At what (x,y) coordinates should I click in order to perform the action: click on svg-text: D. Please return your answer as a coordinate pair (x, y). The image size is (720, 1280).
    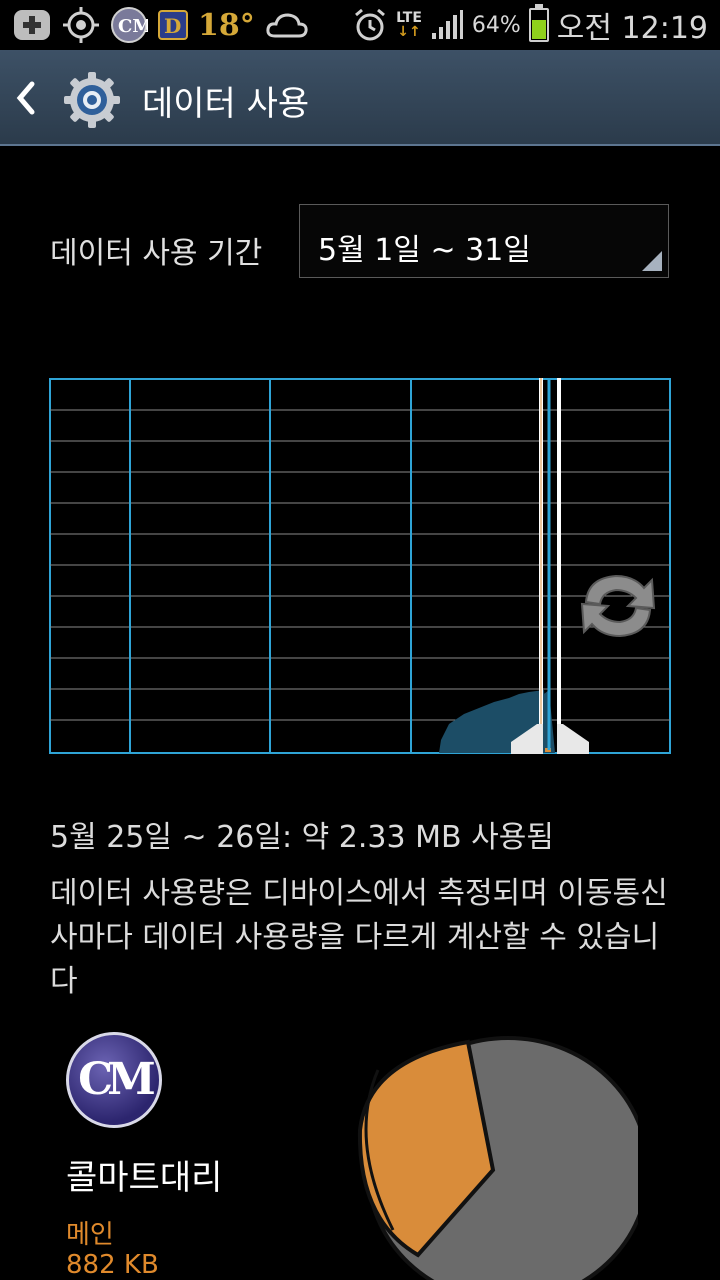
    Looking at the image, I should click on (172, 26).